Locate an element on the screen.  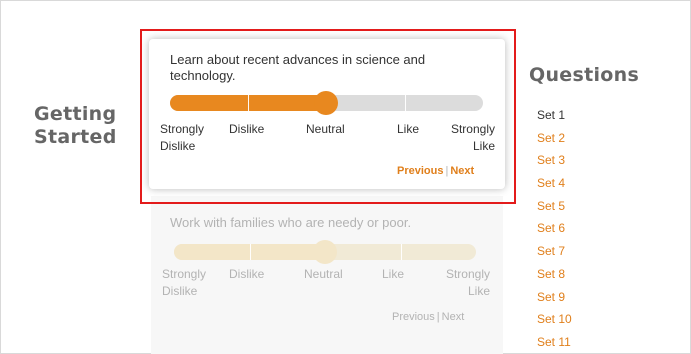
question-set-item: Set 2 is located at coordinates (554, 138).